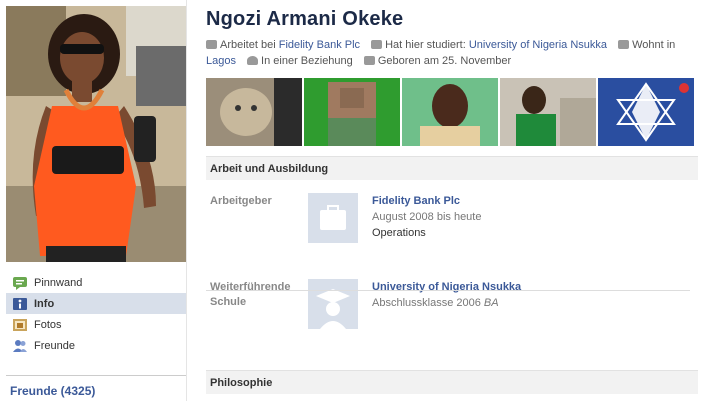  What do you see at coordinates (452, 168) in the screenshot?
I see `section-header-work-edu: Arbeit und Ausbildung` at bounding box center [452, 168].